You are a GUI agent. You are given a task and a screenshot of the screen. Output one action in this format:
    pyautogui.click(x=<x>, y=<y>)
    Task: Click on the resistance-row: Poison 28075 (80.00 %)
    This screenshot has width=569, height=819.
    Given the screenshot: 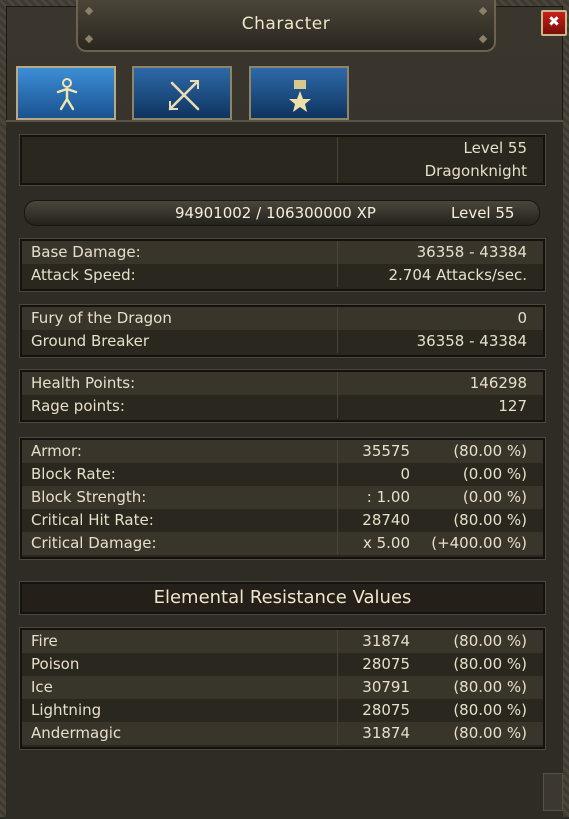 What is the action you would take?
    pyautogui.click(x=282, y=664)
    